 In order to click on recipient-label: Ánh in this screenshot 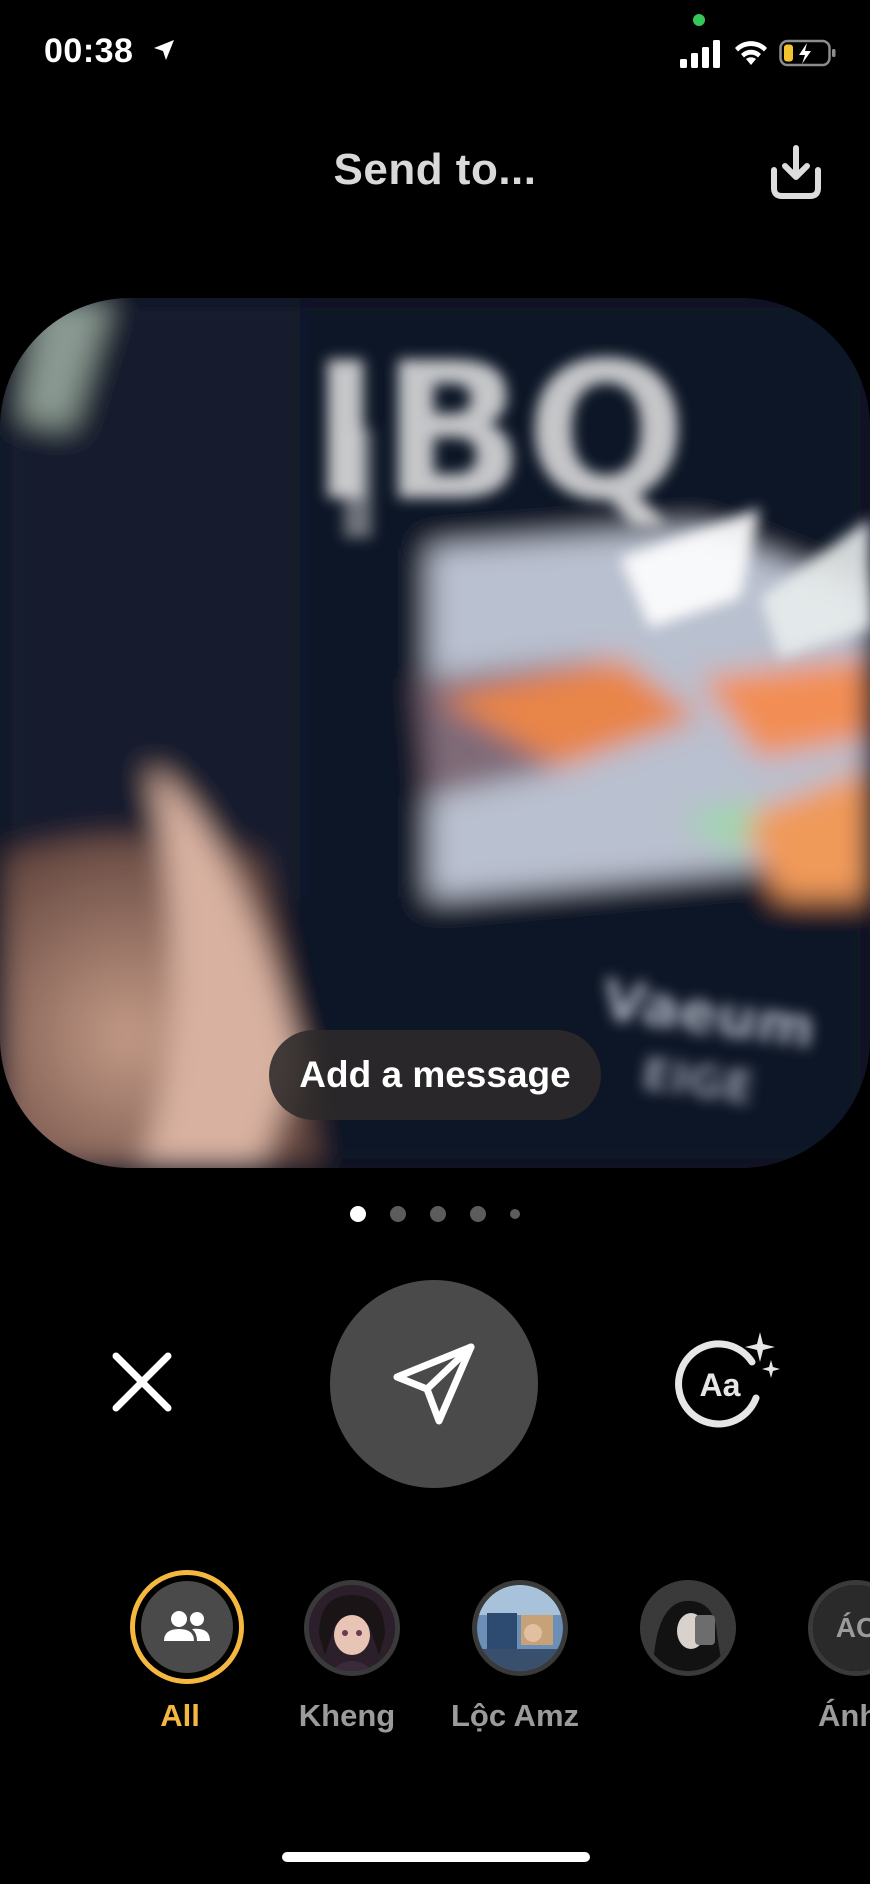, I will do `click(844, 1715)`.